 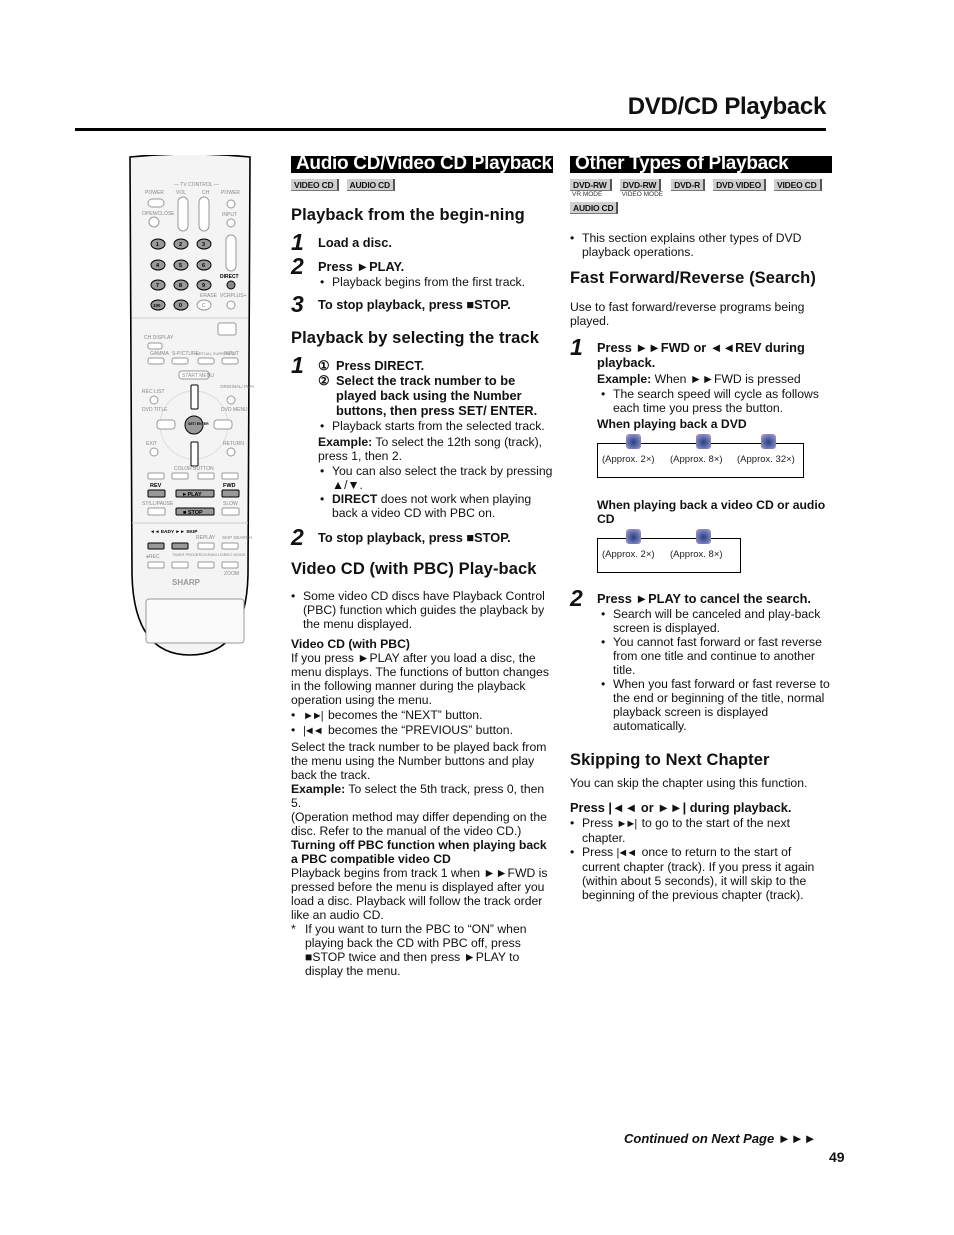 I want to click on remote-display-window, so click(x=195, y=621).